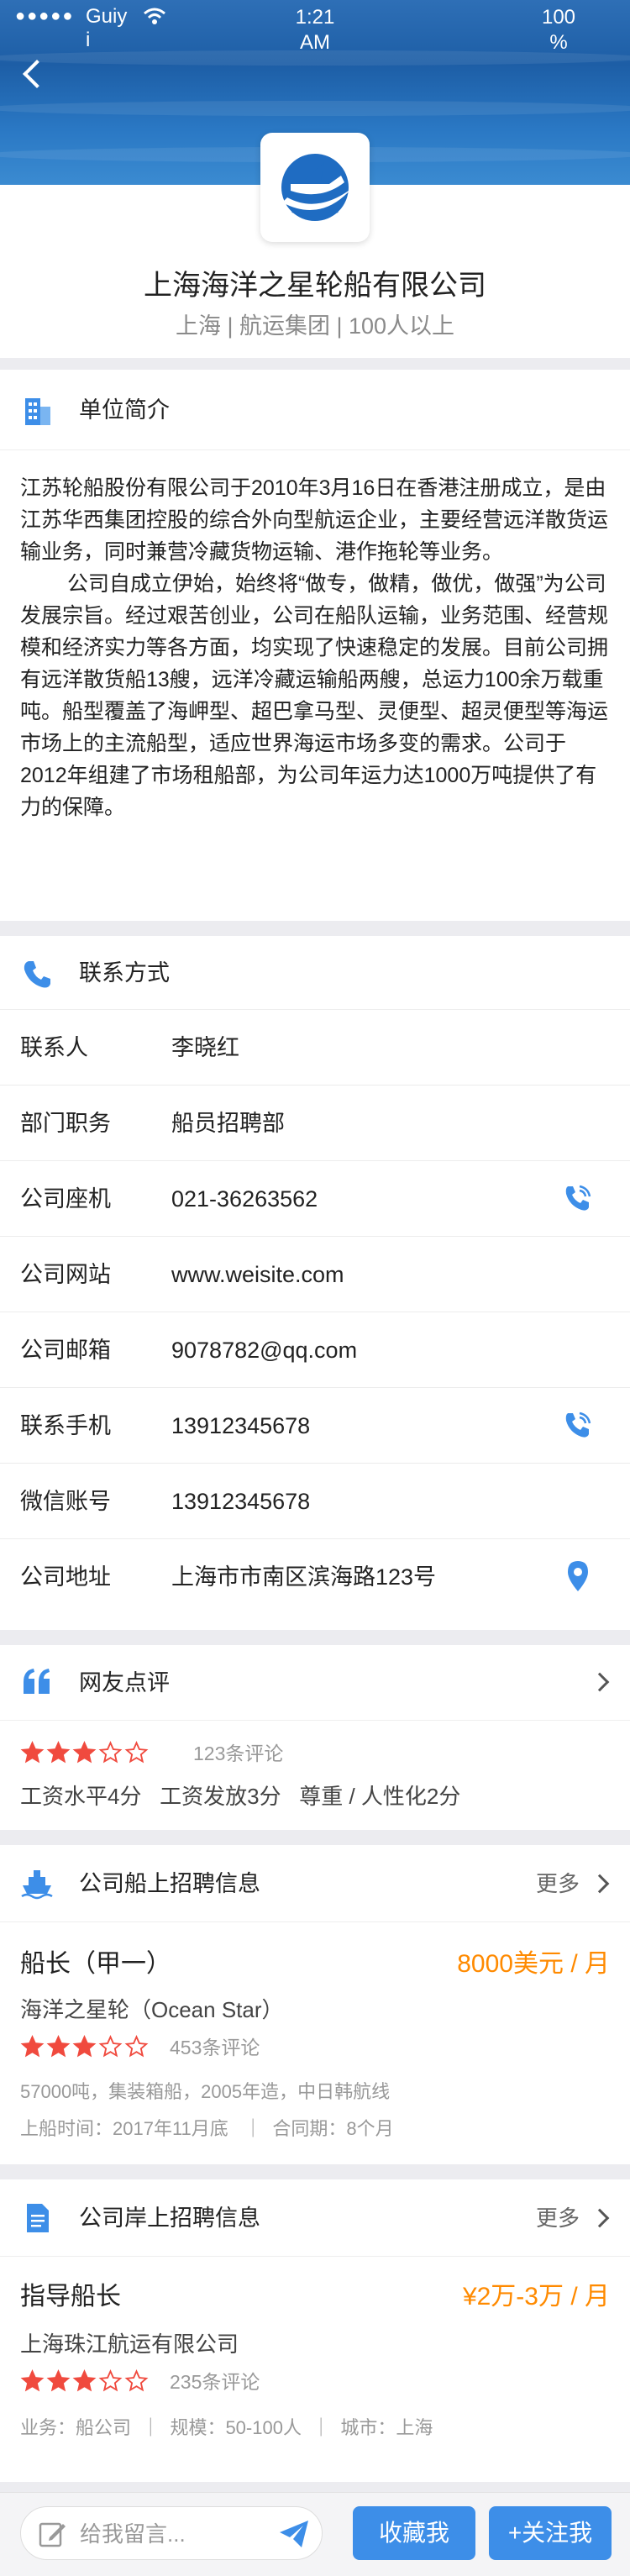  I want to click on follow-button: +关注我, so click(550, 2533).